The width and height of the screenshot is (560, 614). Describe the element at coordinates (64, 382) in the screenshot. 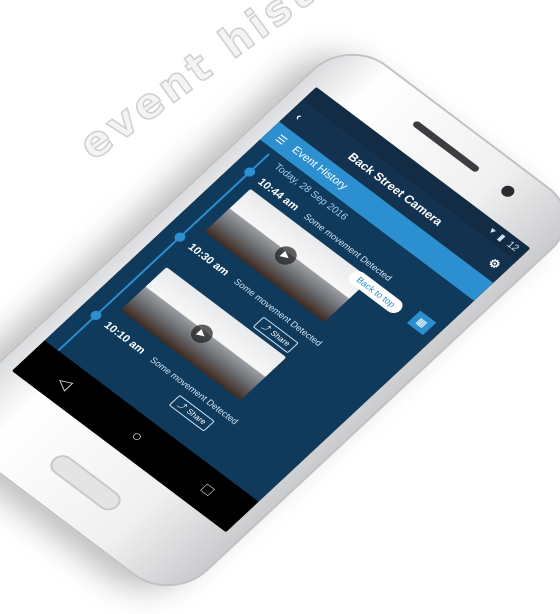

I see `nav-back-icon: ◁` at that location.